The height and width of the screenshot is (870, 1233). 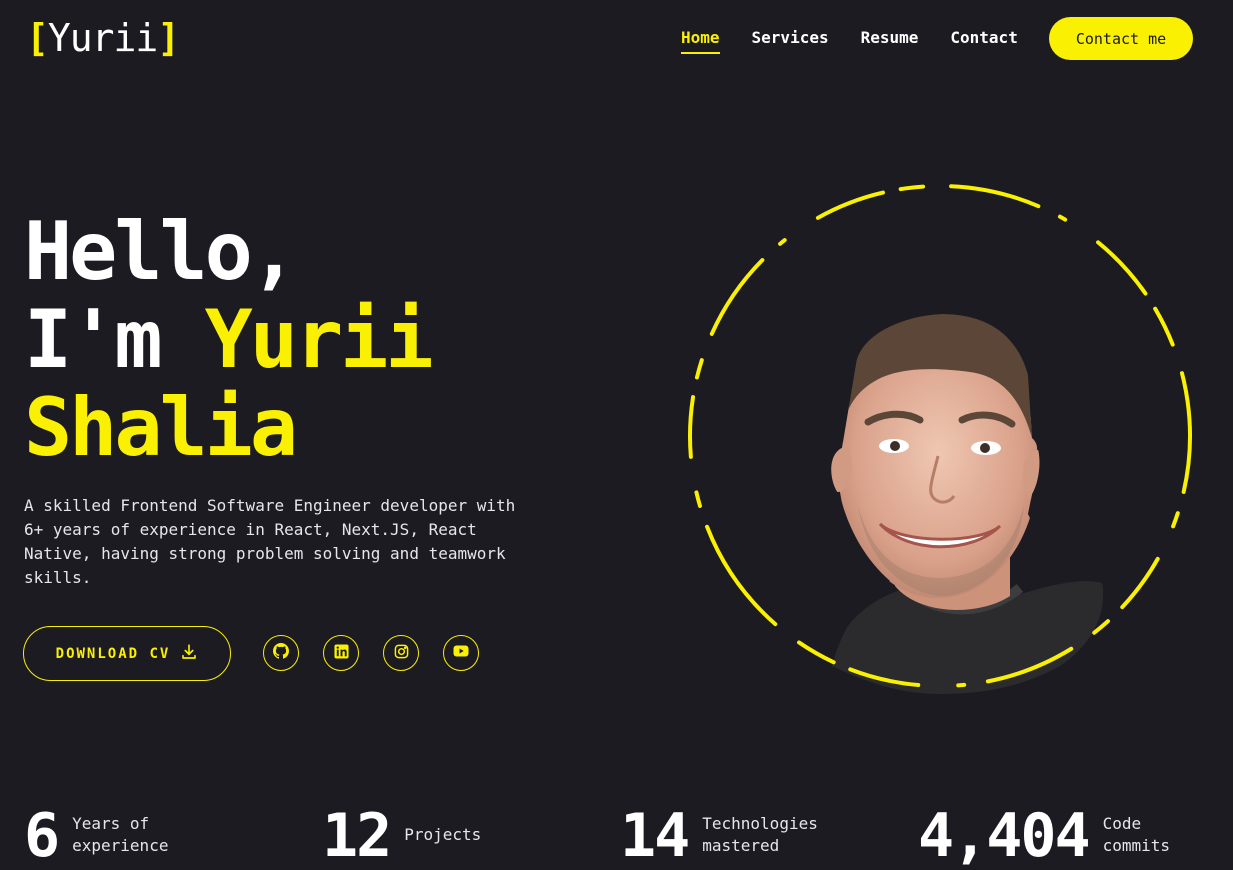 I want to click on social-links, so click(x=371, y=653).